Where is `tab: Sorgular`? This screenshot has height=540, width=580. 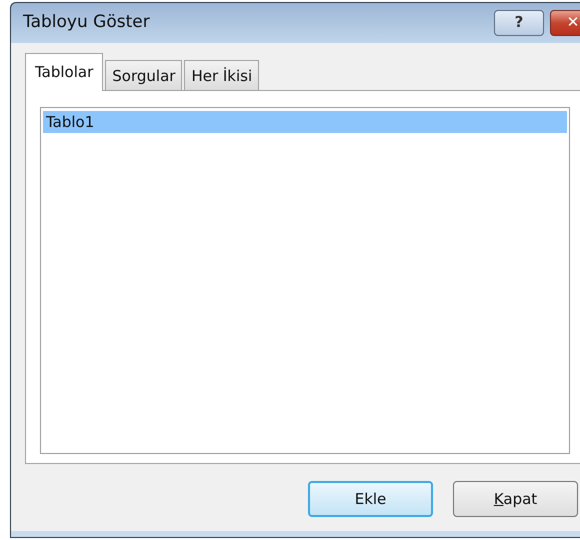 tab: Sorgular is located at coordinates (143, 75).